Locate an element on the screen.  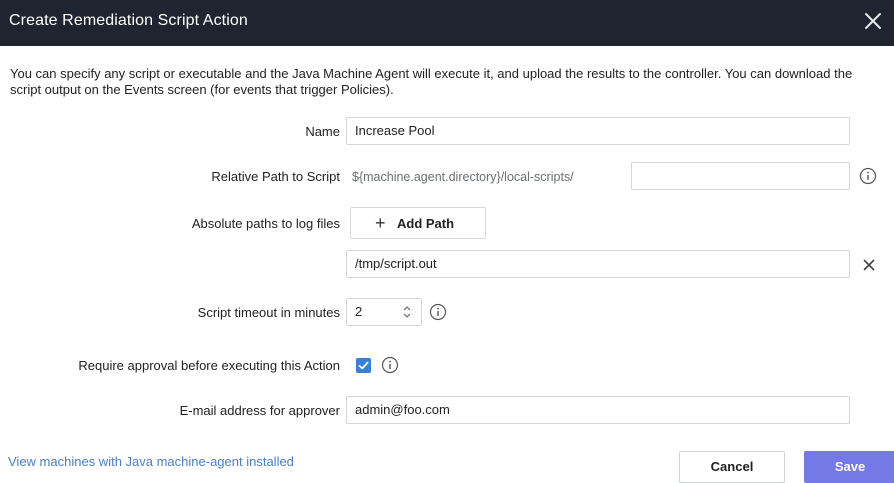
relative-path-label: Relative Path to Script is located at coordinates (275, 176).